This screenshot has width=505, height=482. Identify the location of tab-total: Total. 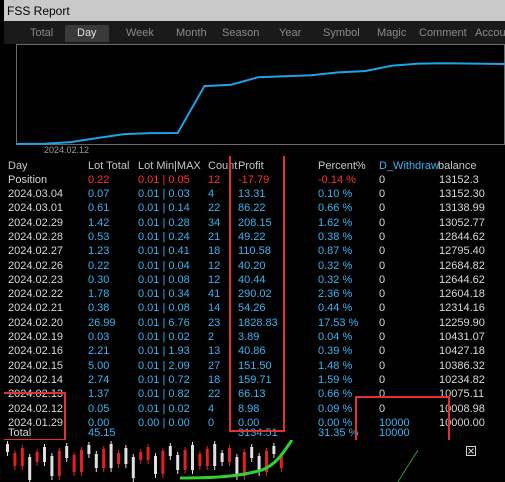
(41, 33).